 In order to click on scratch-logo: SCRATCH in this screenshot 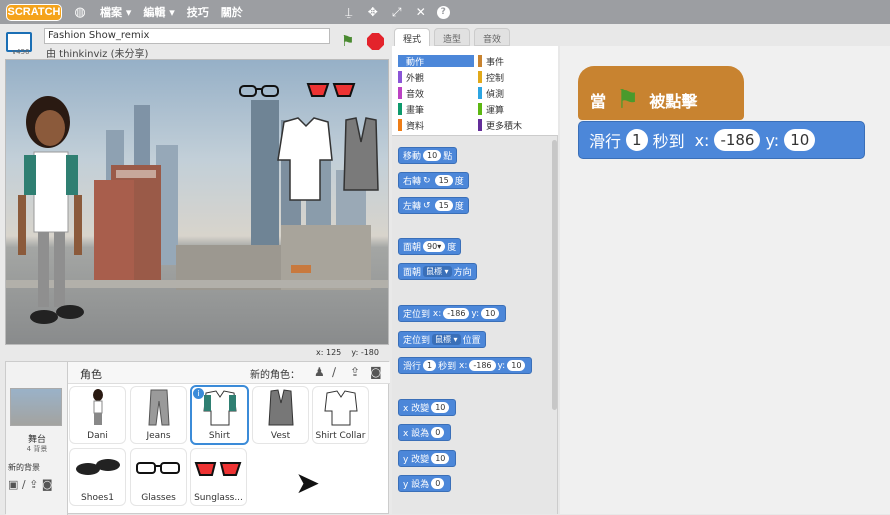, I will do `click(34, 12)`.